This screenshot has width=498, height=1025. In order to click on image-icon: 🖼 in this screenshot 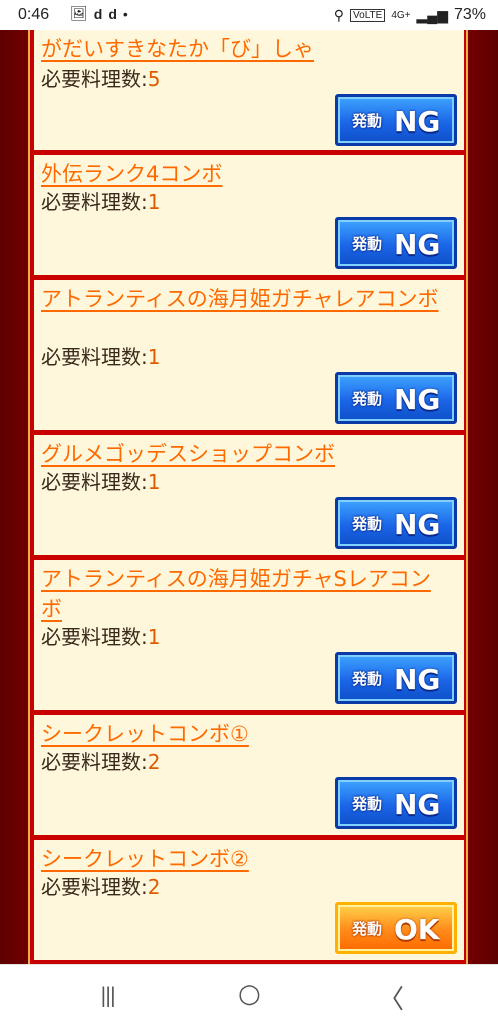, I will do `click(79, 13)`.